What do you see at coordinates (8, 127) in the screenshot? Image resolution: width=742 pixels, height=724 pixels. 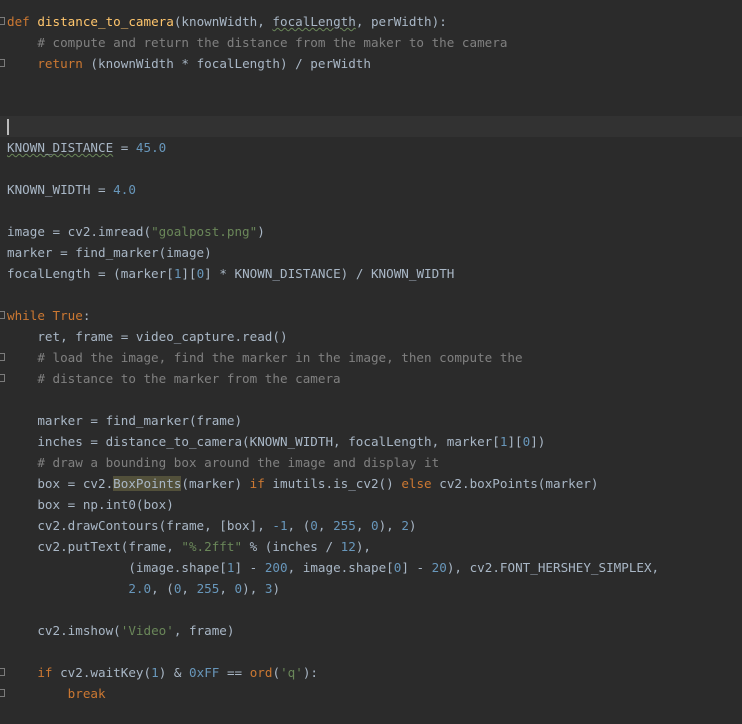 I see `text-caret` at bounding box center [8, 127].